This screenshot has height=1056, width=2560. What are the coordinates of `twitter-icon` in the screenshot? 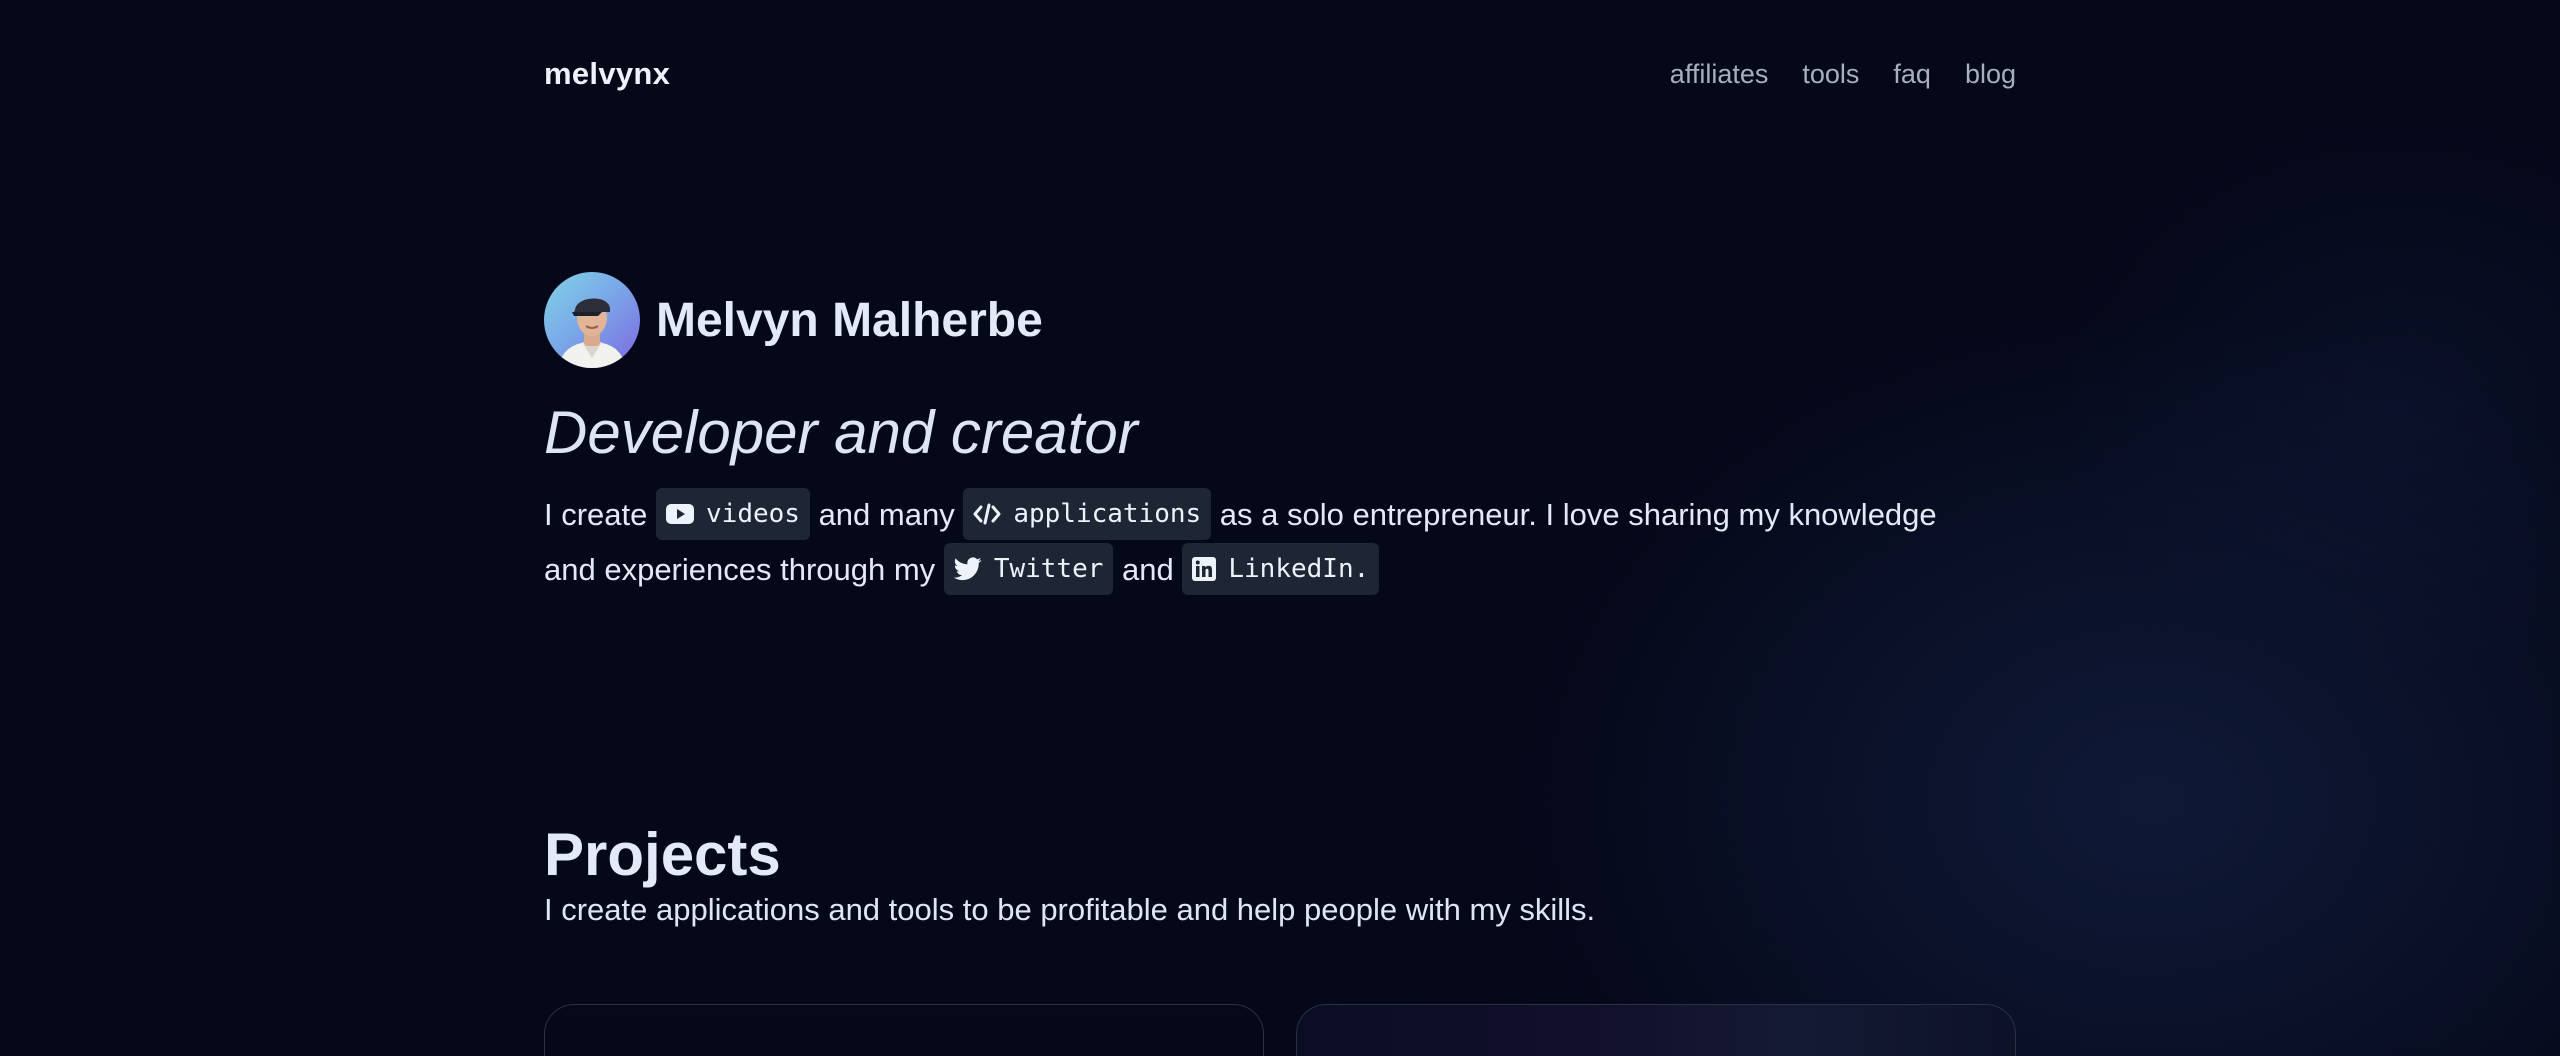 It's located at (967, 568).